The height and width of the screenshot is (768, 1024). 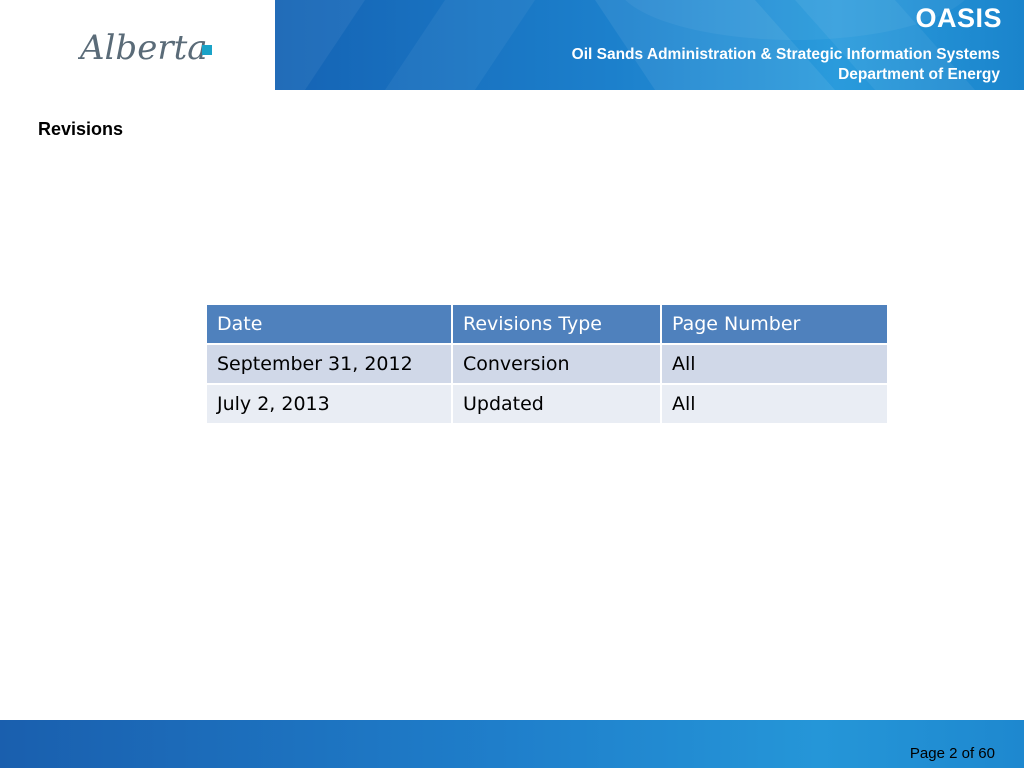 I want to click on section-title: Revisions, so click(x=81, y=129).